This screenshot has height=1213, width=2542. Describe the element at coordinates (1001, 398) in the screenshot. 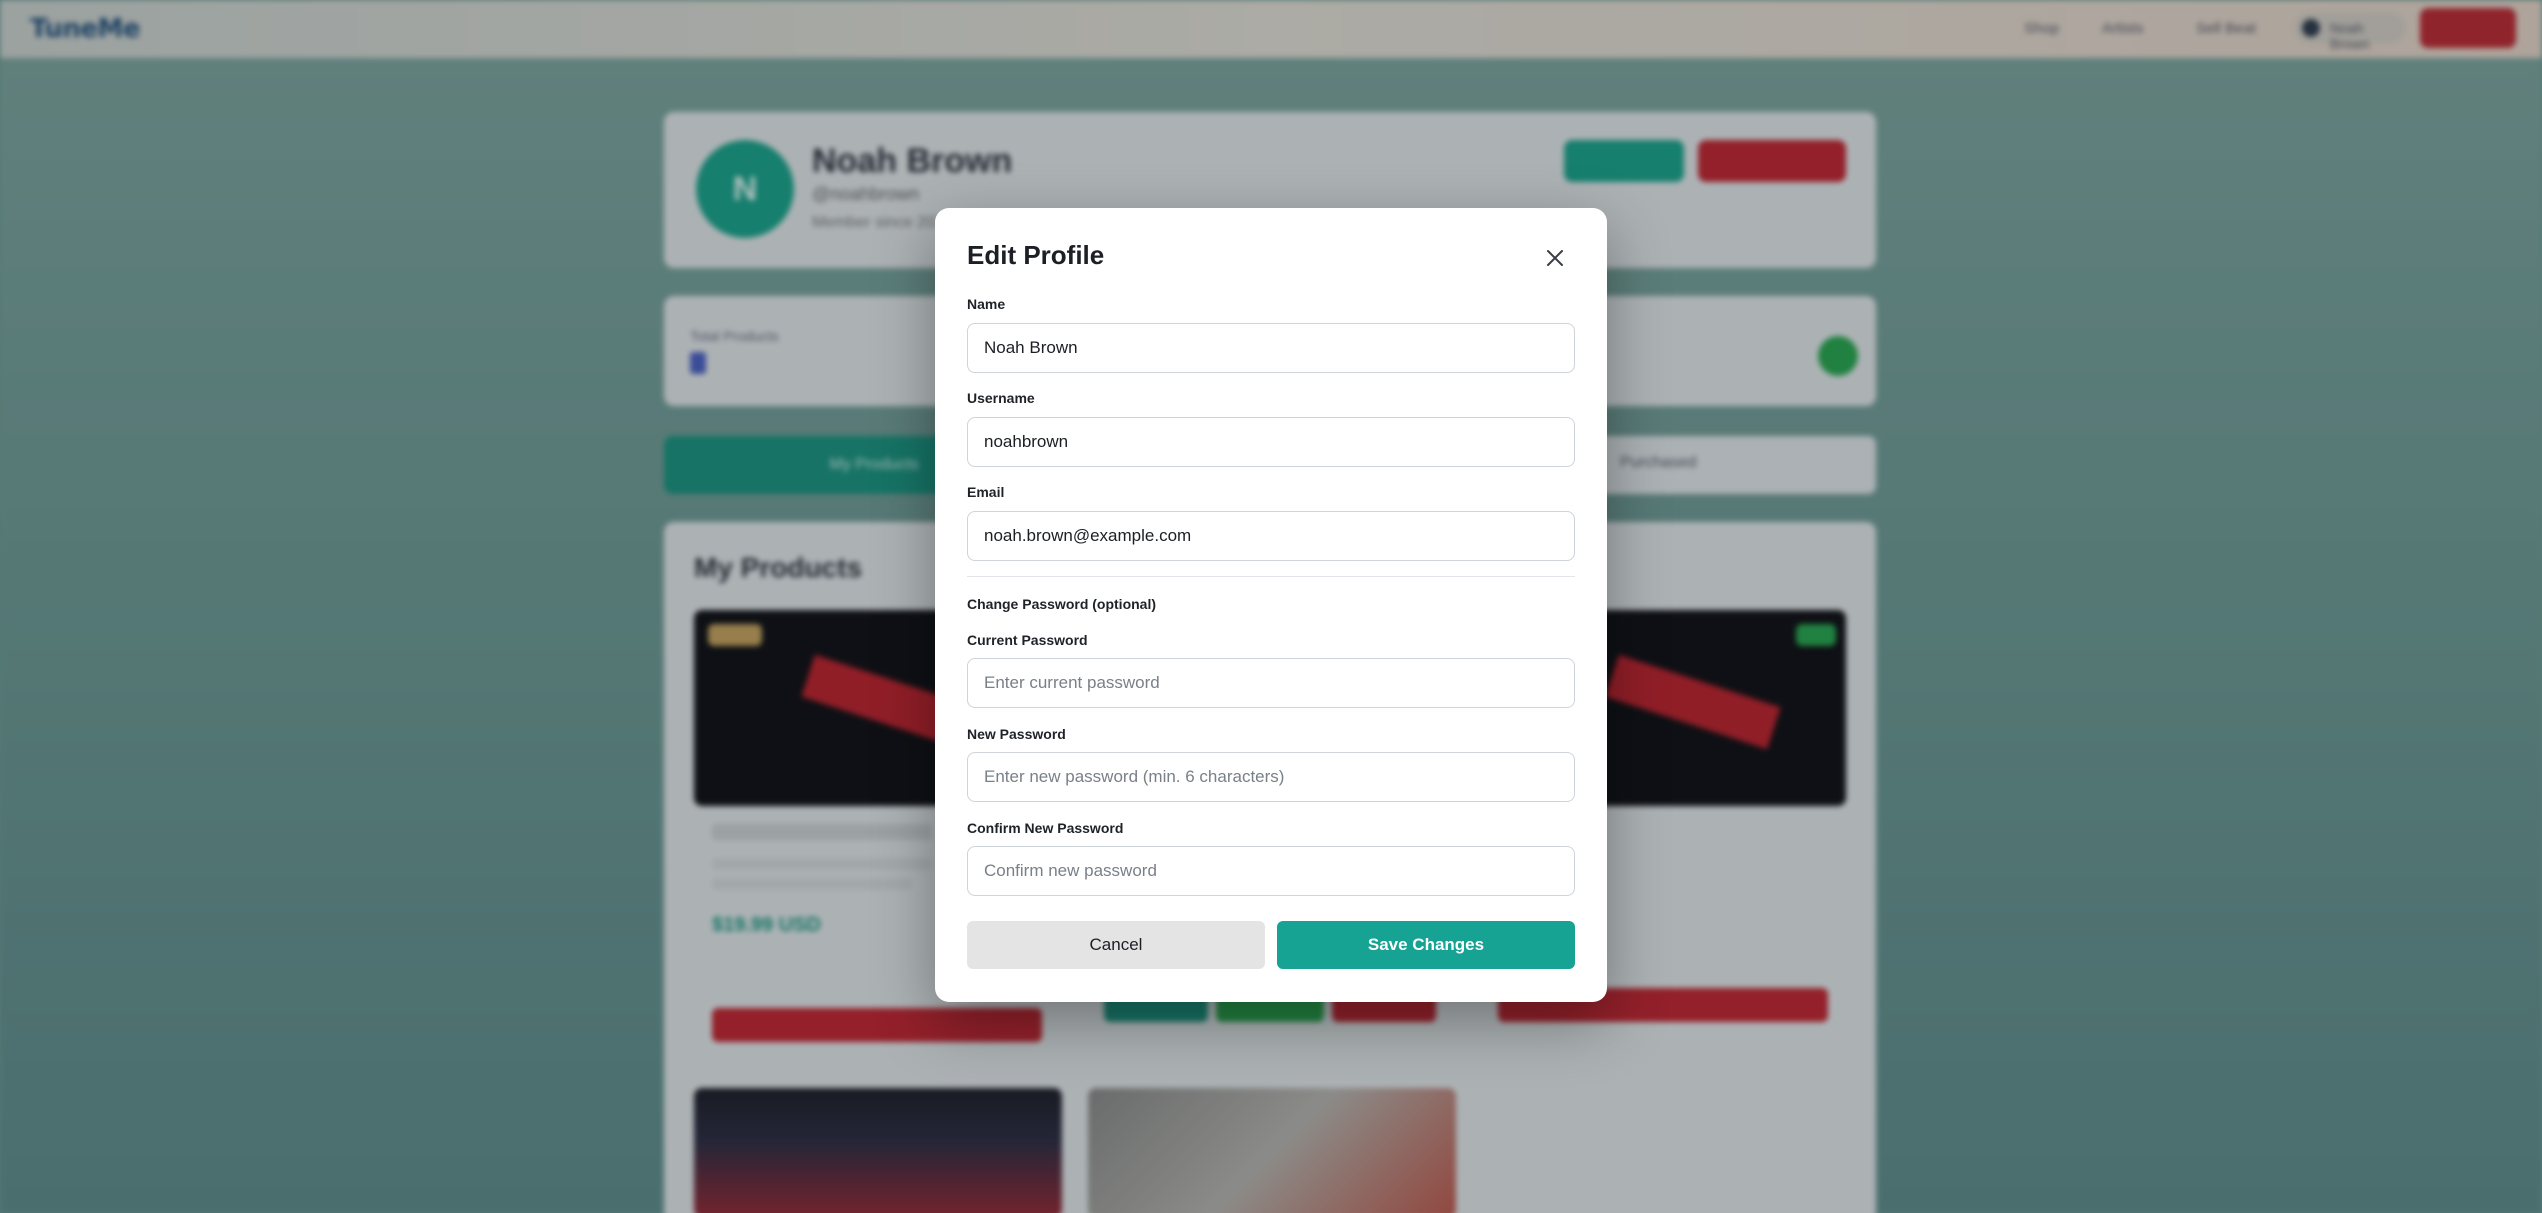

I see `username-label: Username` at that location.